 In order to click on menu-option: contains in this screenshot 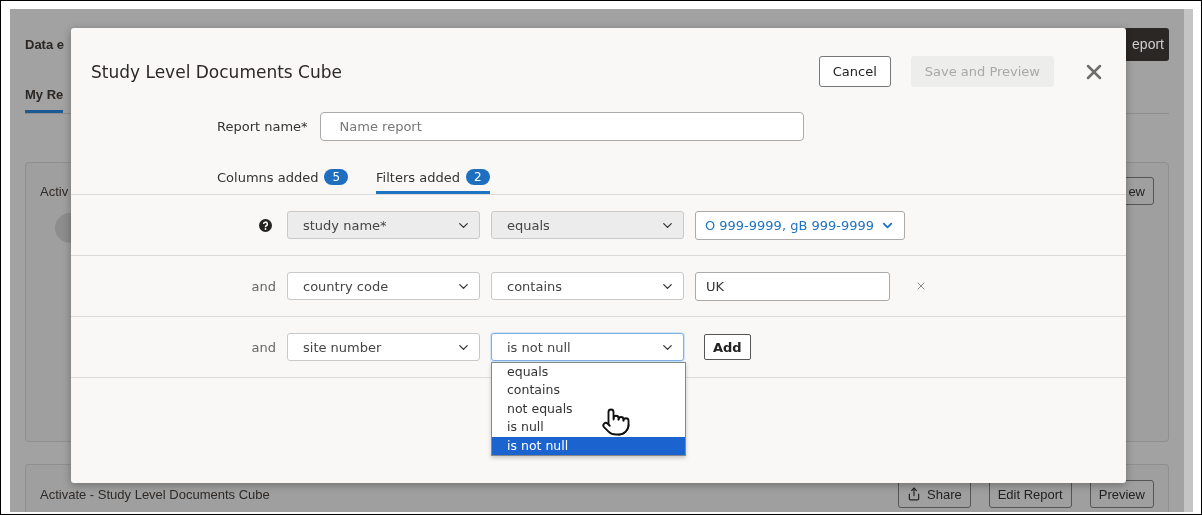, I will do `click(588, 390)`.